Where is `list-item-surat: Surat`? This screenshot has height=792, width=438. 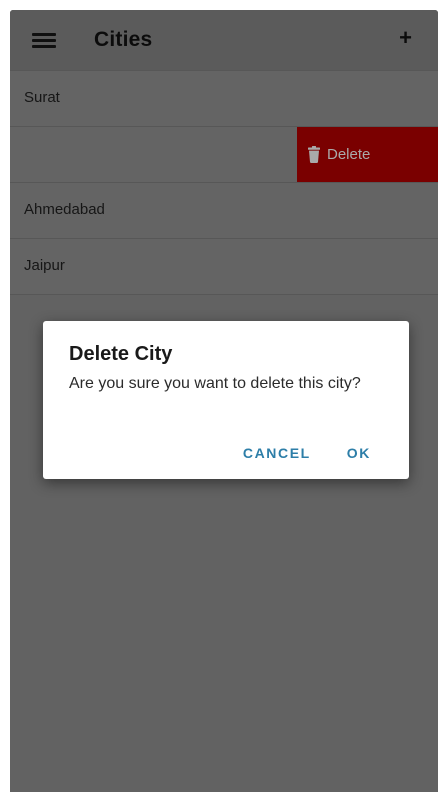 list-item-surat: Surat is located at coordinates (224, 98).